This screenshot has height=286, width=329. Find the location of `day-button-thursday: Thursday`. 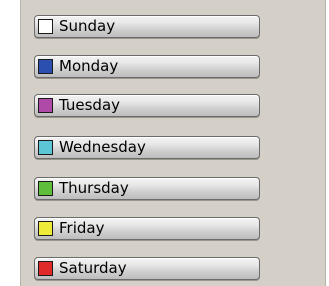

day-button-thursday: Thursday is located at coordinates (147, 188).